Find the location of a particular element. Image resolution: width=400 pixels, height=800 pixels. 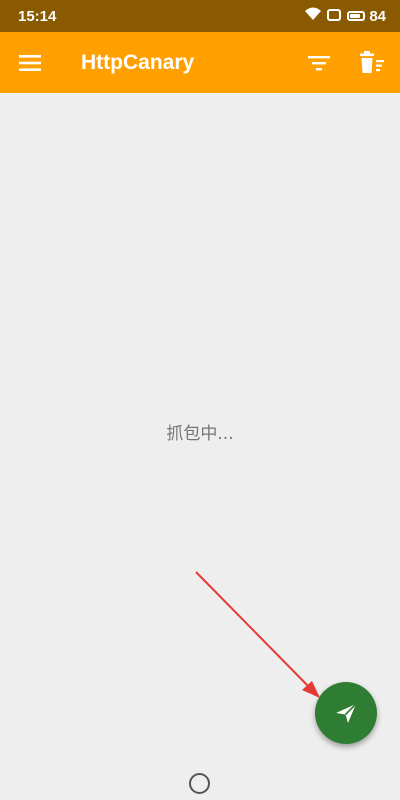

notification-icon is located at coordinates (334, 16).